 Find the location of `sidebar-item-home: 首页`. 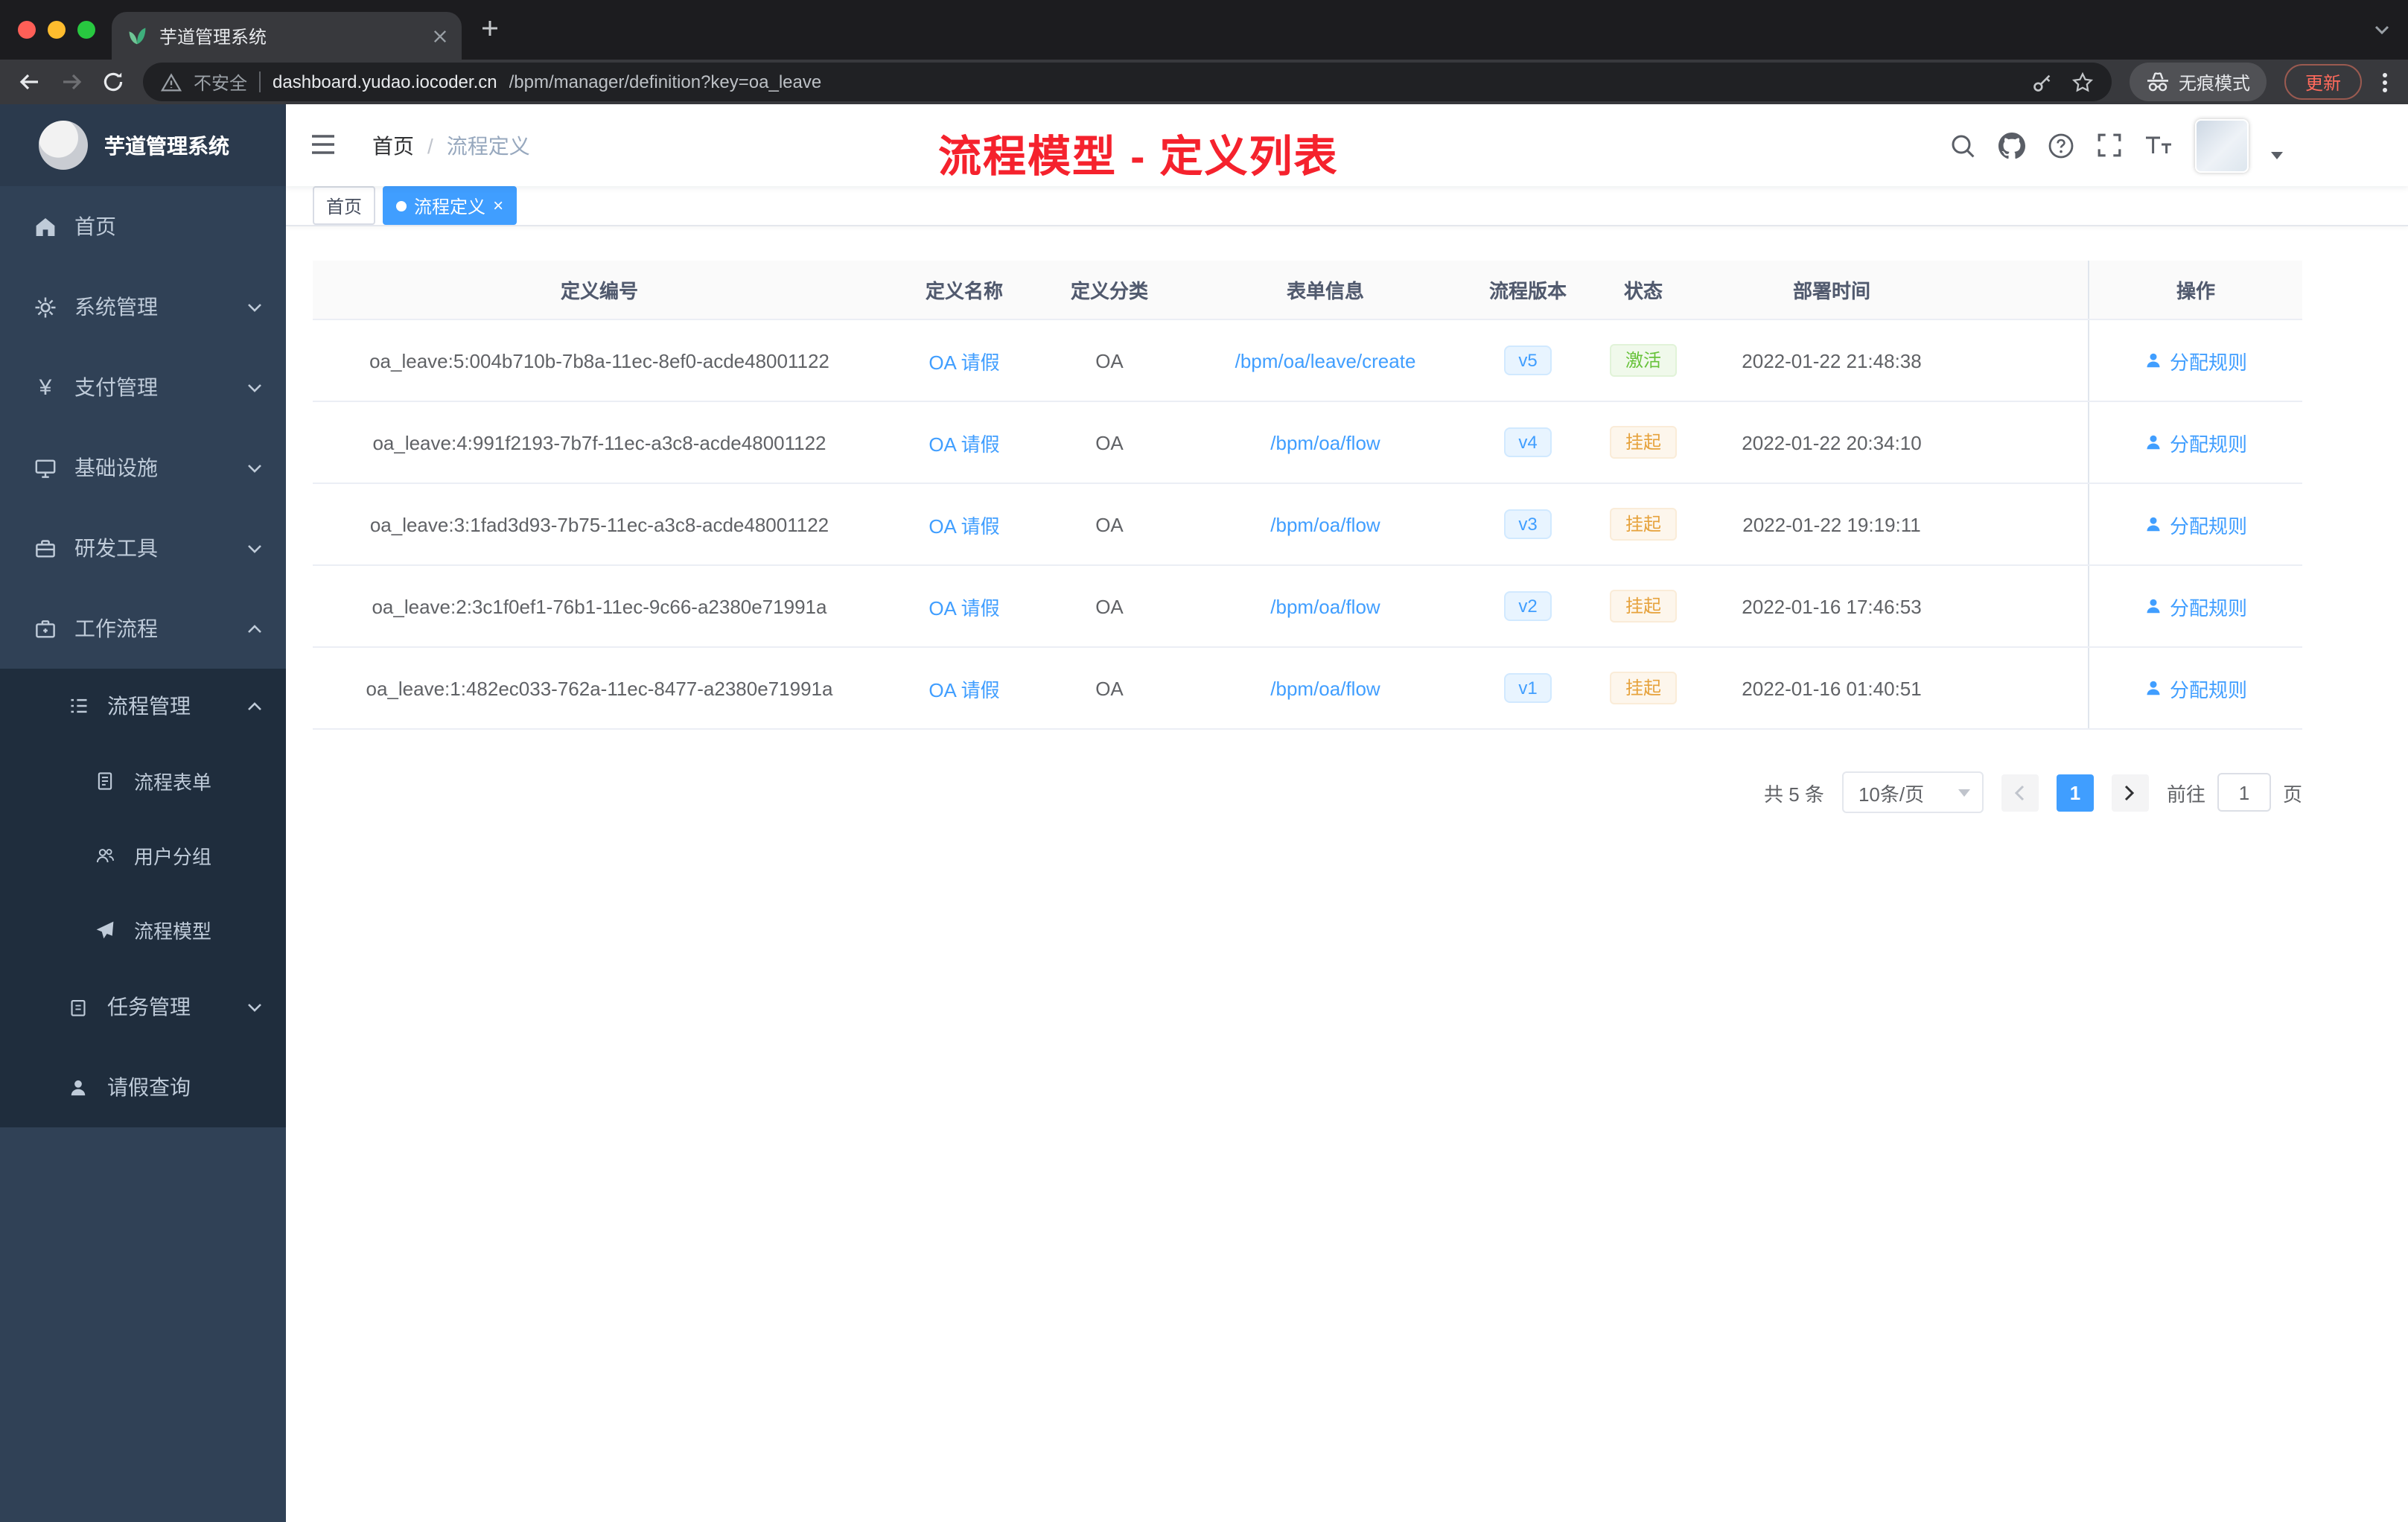

sidebar-item-home: 首页 is located at coordinates (143, 226).